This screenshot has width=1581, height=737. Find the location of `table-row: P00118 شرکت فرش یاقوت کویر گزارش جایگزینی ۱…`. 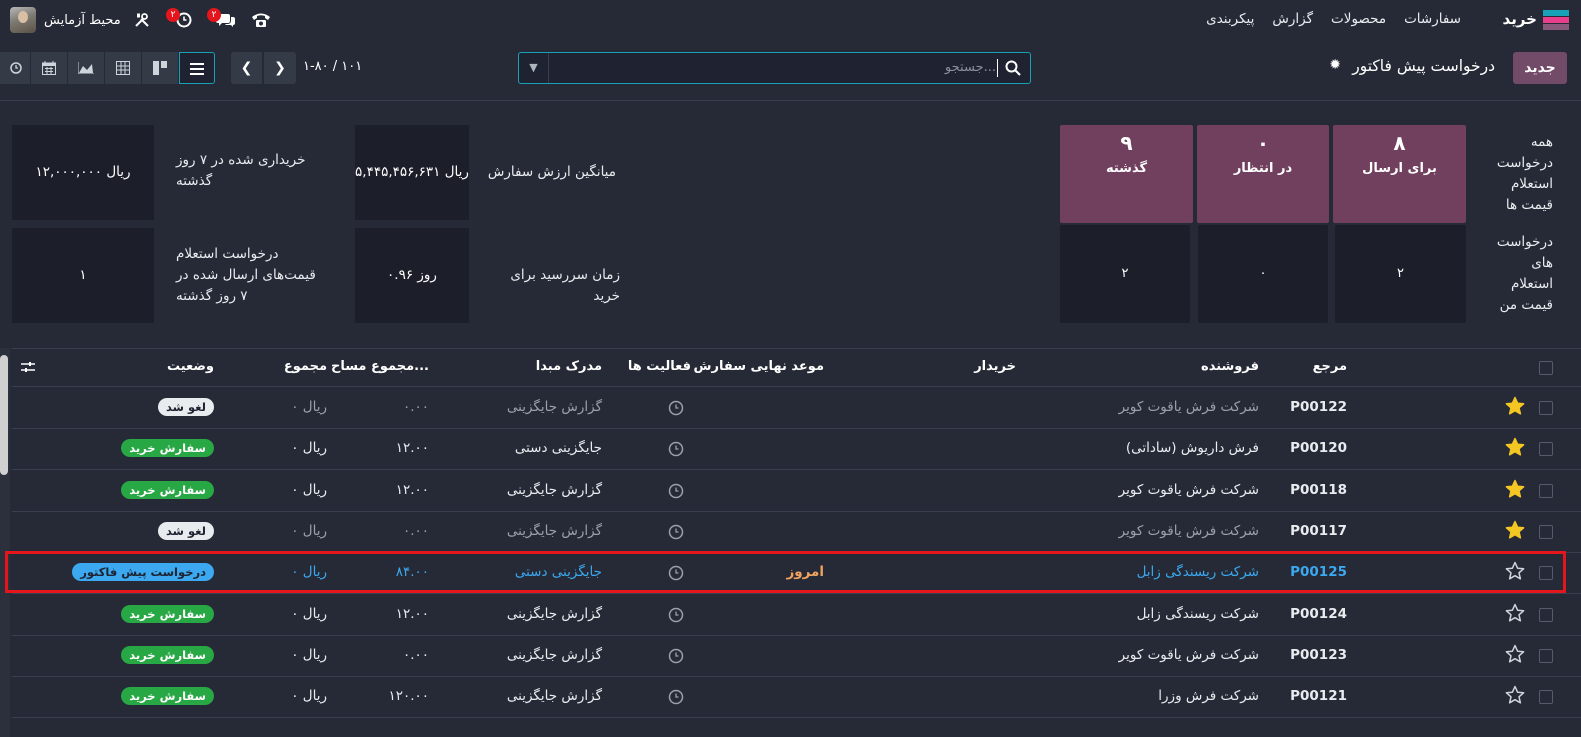

table-row: P00118 شرکت فرش یاقوت کویر گزارش جایگزینی ۱… is located at coordinates (796, 491).